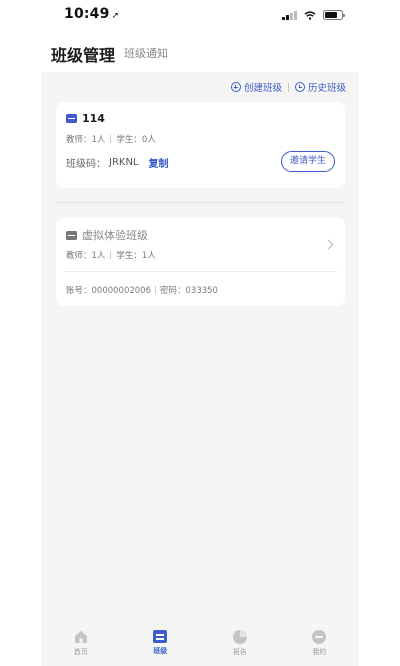  What do you see at coordinates (136, 256) in the screenshot?
I see `student-count: 学生：1人` at bounding box center [136, 256].